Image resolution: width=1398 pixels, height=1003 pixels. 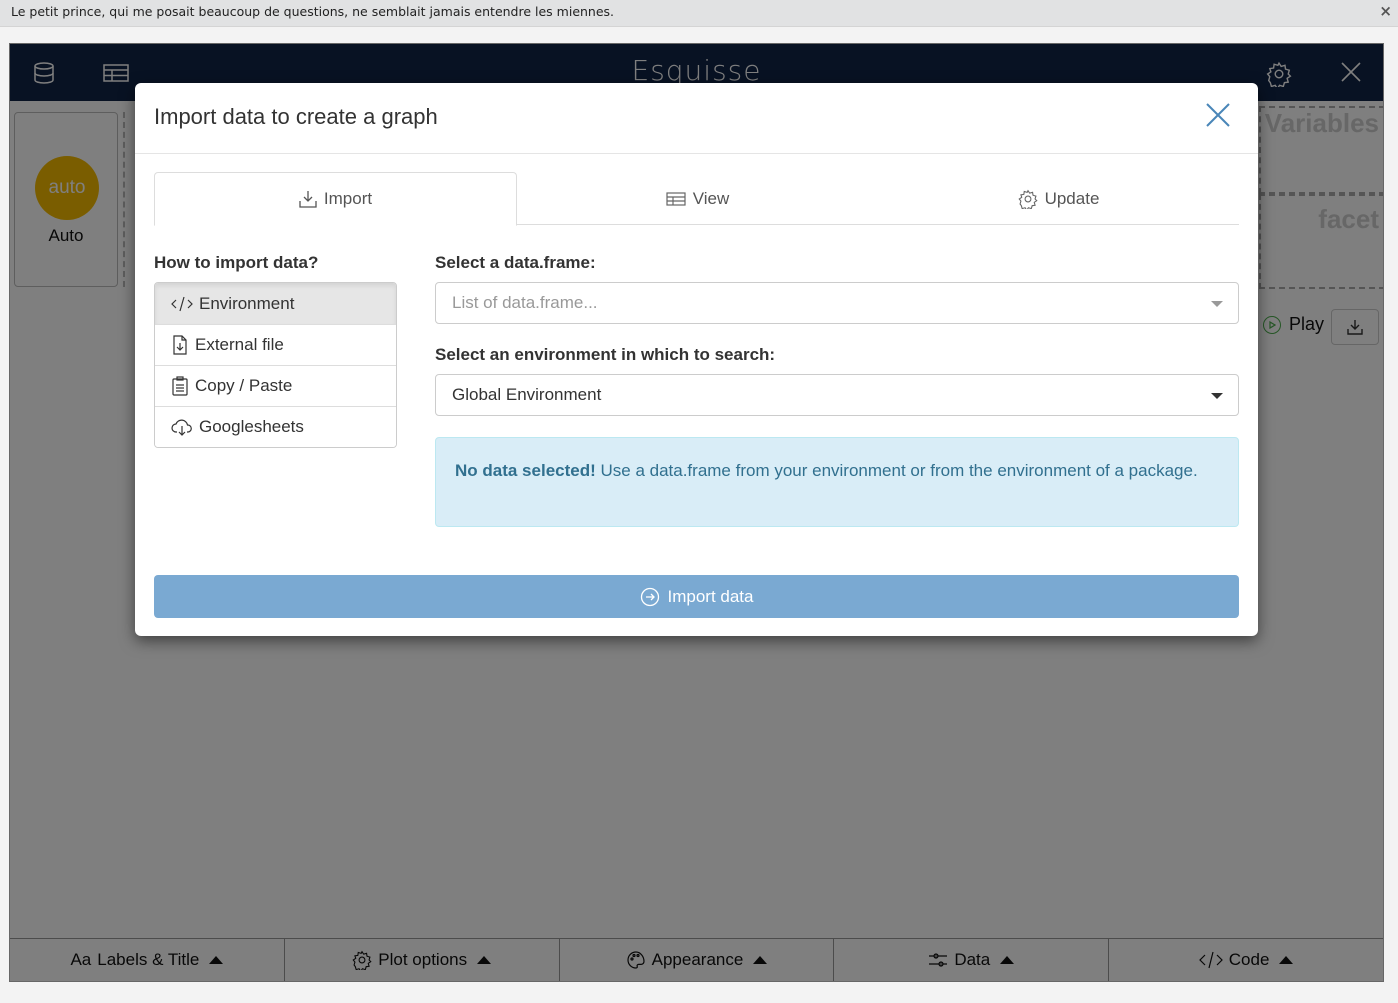 What do you see at coordinates (696, 118) in the screenshot?
I see `modal-header: Import data to create a graph` at bounding box center [696, 118].